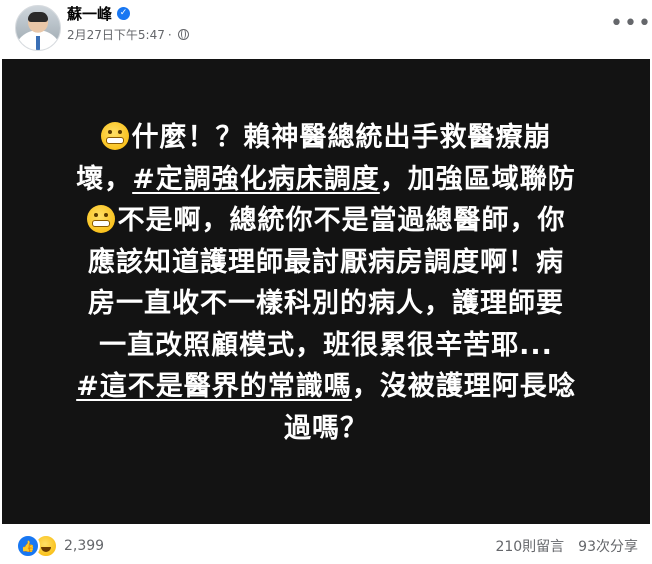 The image size is (652, 564). What do you see at coordinates (89, 13) in the screenshot?
I see `author-name: 蘇一峰` at bounding box center [89, 13].